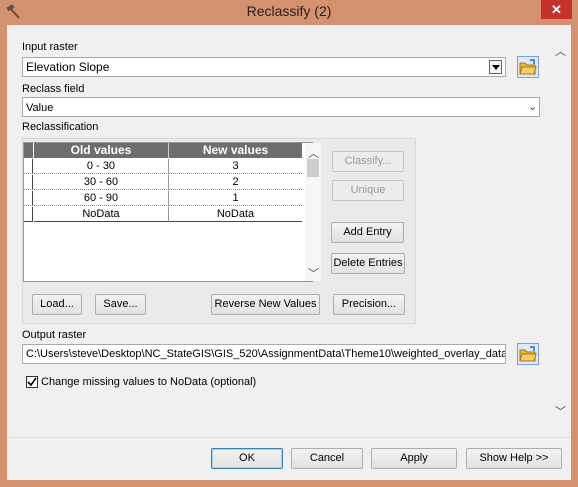  What do you see at coordinates (414, 458) in the screenshot?
I see `apply-button: Apply` at bounding box center [414, 458].